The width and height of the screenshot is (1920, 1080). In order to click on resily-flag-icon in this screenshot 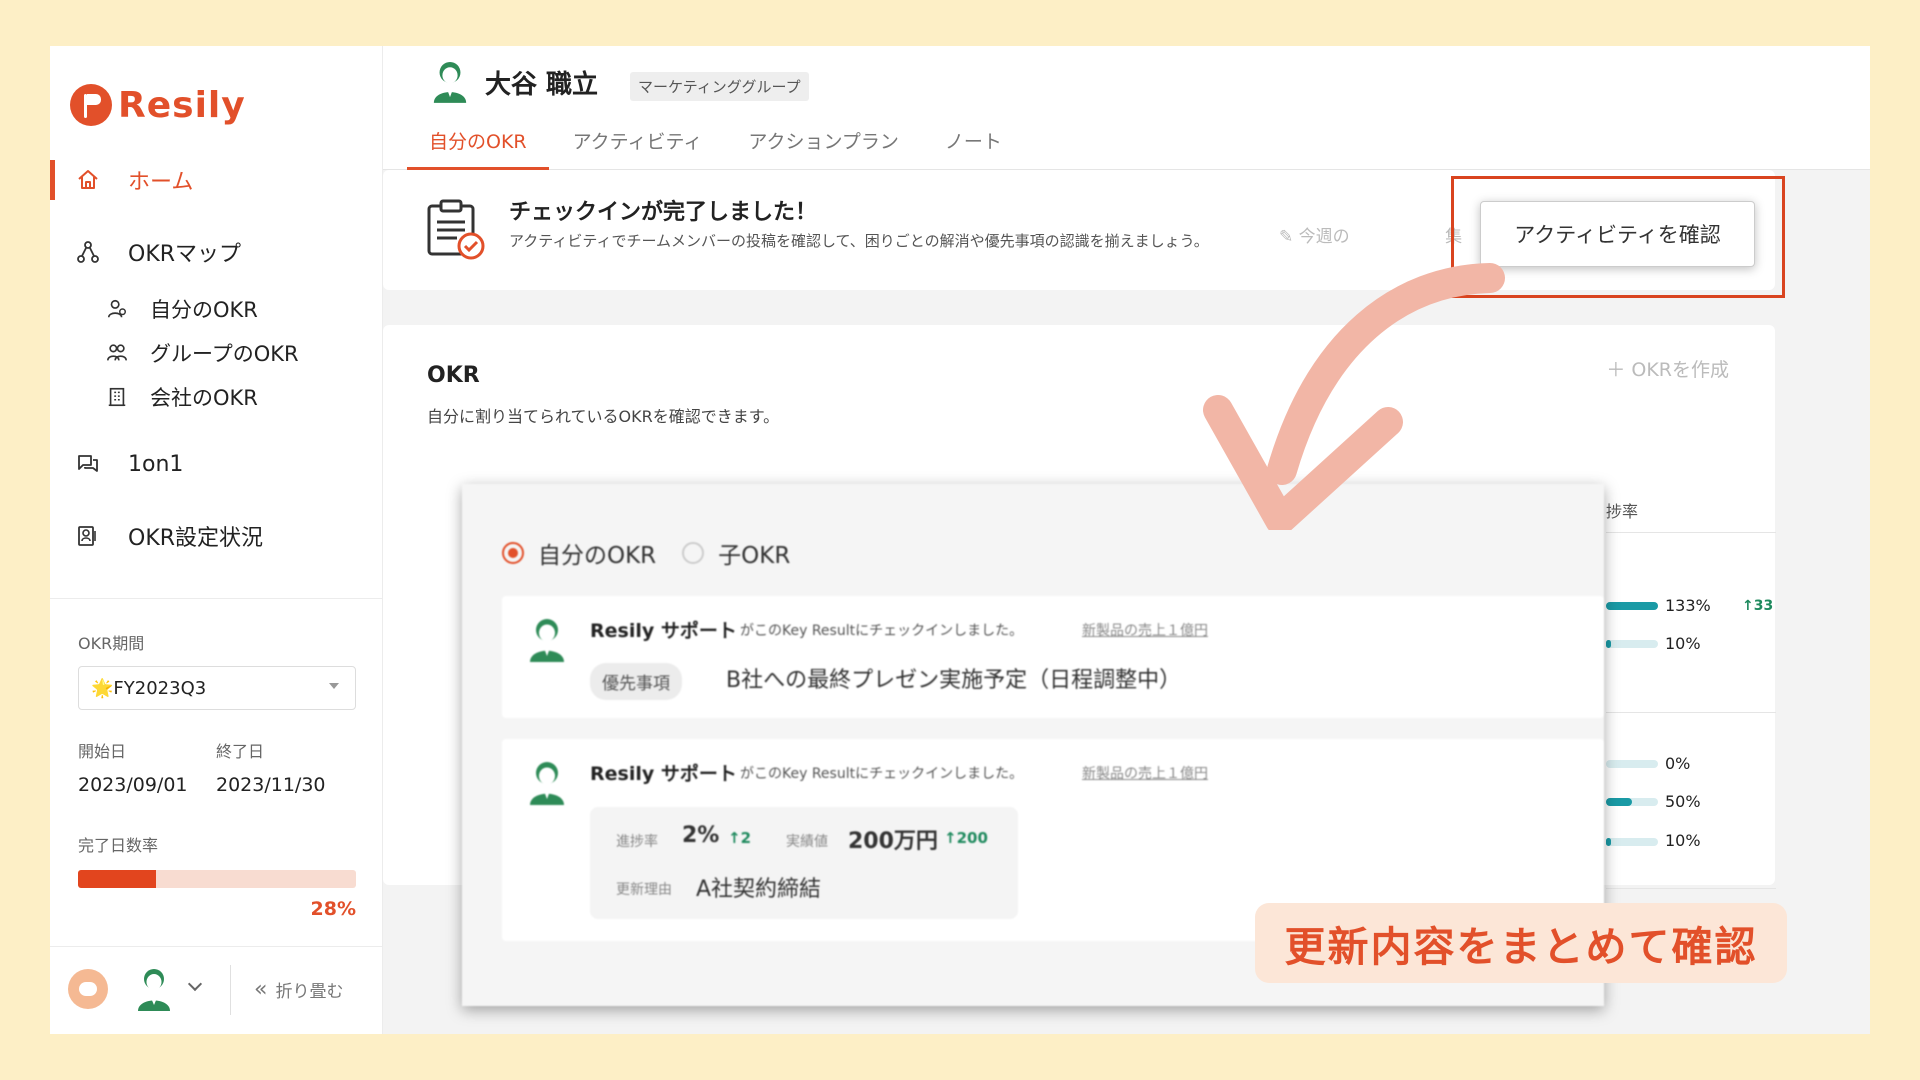, I will do `click(91, 105)`.